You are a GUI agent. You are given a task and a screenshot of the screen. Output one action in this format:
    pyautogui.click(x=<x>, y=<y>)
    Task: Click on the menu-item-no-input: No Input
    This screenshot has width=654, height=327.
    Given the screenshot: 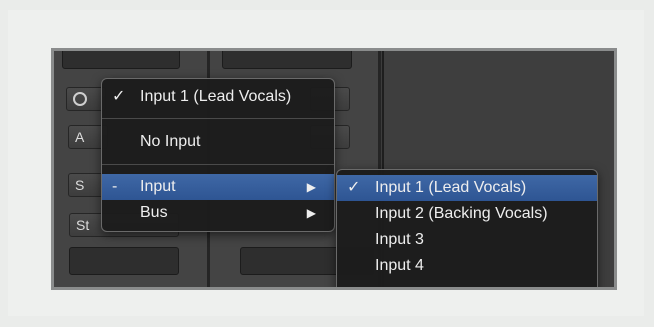 What is the action you would take?
    pyautogui.click(x=218, y=142)
    